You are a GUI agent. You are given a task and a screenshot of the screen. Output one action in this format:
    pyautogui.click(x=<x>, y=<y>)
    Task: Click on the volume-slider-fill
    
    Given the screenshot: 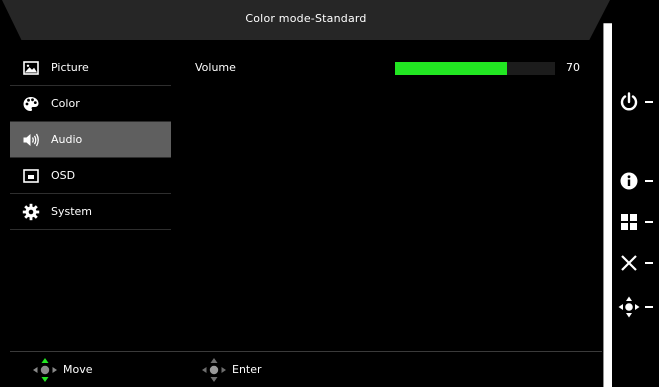 What is the action you would take?
    pyautogui.click(x=451, y=68)
    